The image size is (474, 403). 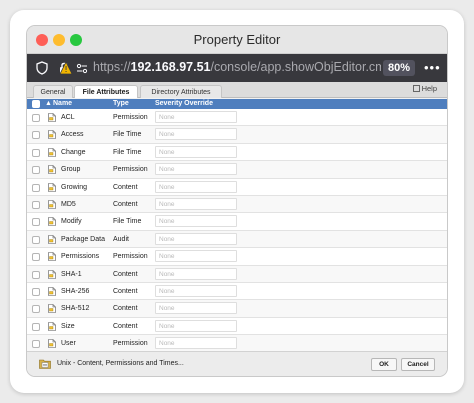 I want to click on attribute-name: Permissions, so click(x=80, y=257).